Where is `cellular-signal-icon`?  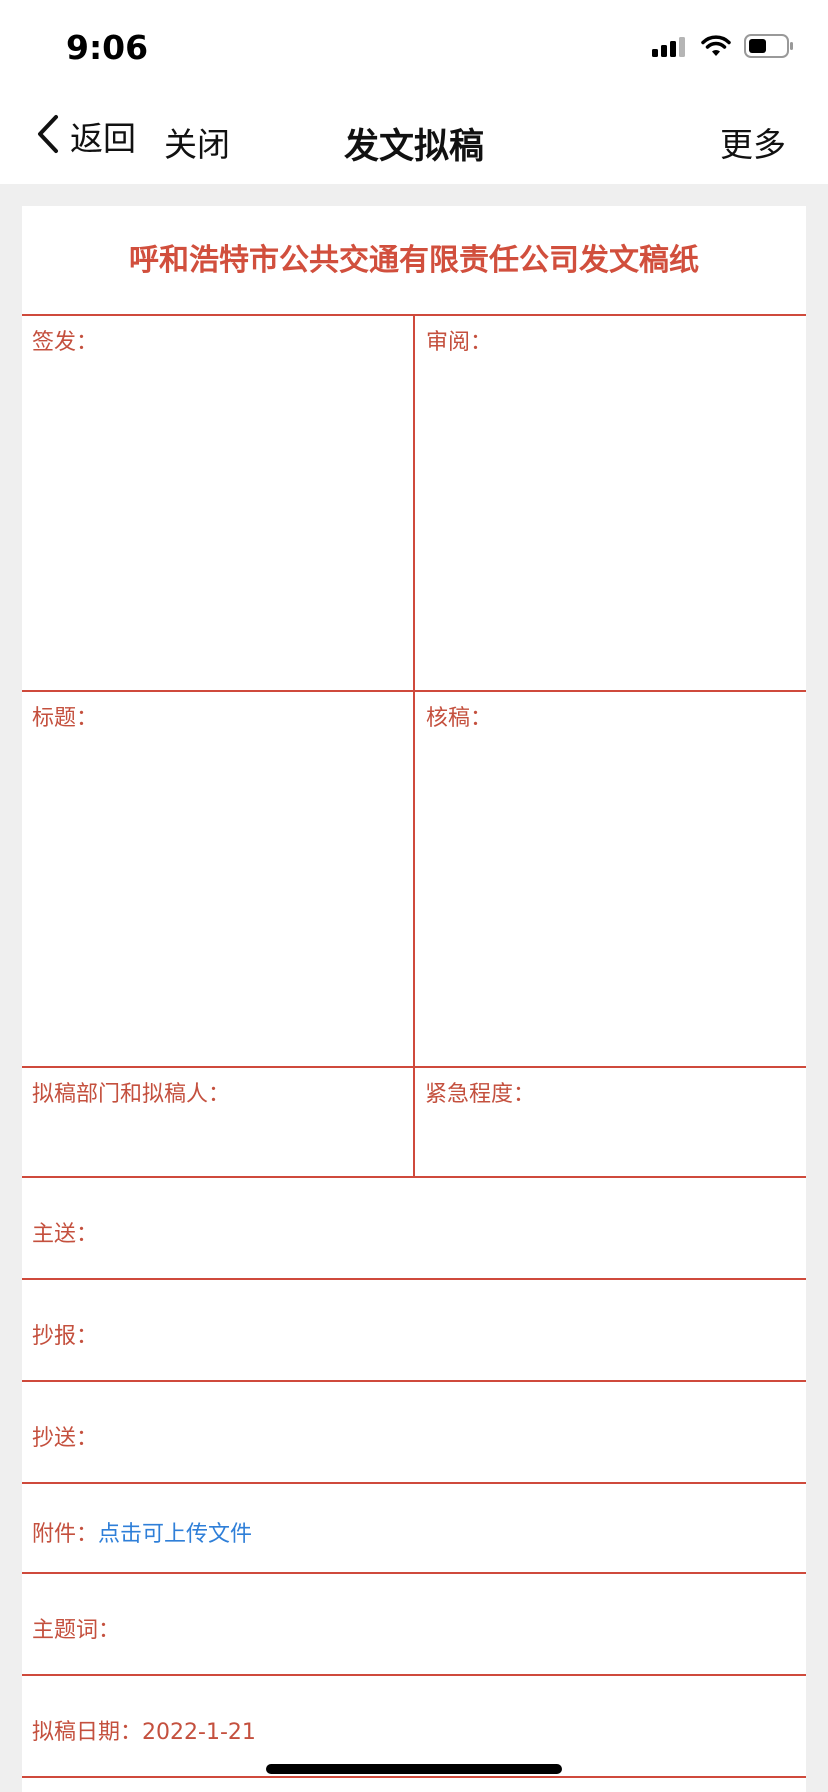
cellular-signal-icon is located at coordinates (670, 48).